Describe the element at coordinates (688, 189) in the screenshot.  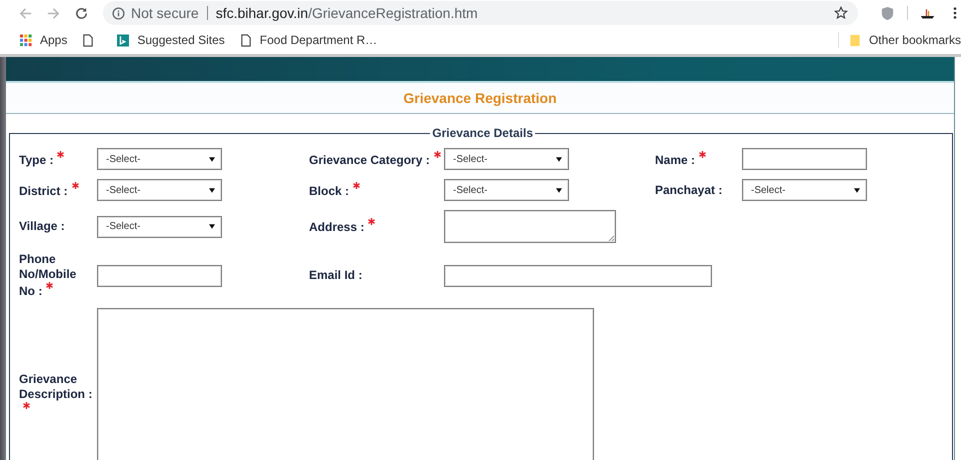
I see `field-label: Panchayat :` at that location.